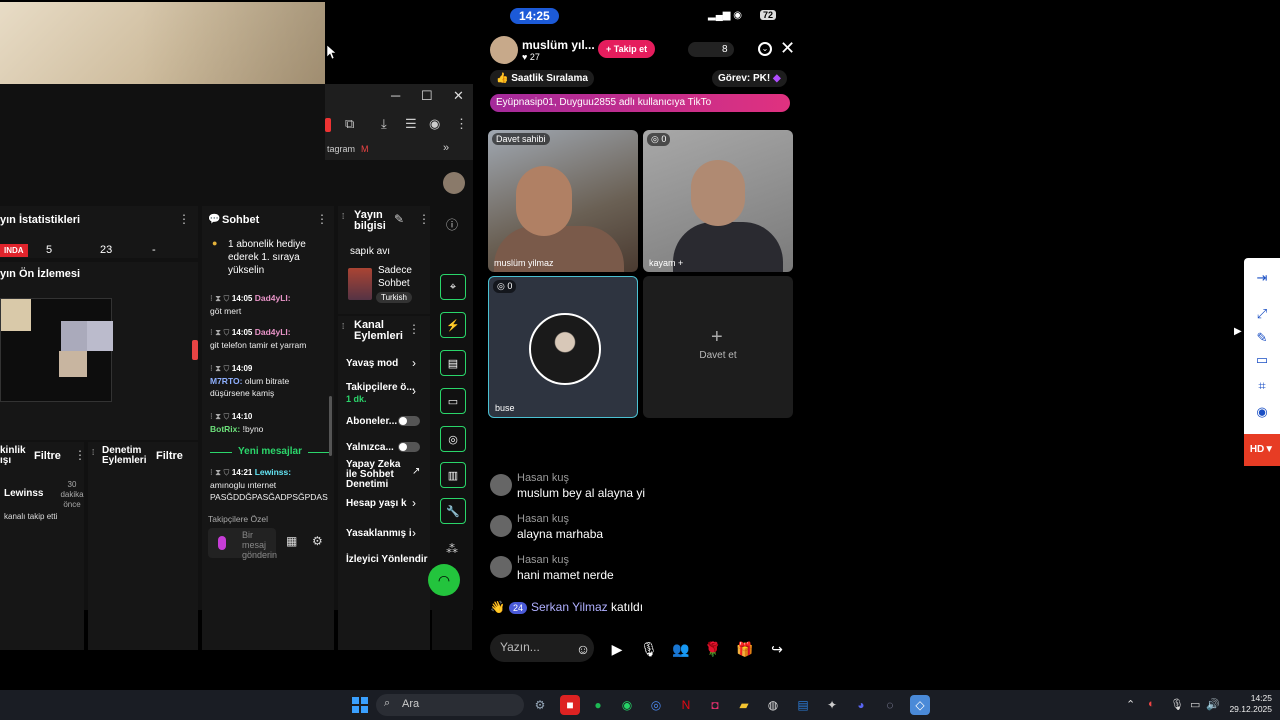 The image size is (1280, 720). What do you see at coordinates (411, 124) in the screenshot?
I see `list-icon: ☰` at bounding box center [411, 124].